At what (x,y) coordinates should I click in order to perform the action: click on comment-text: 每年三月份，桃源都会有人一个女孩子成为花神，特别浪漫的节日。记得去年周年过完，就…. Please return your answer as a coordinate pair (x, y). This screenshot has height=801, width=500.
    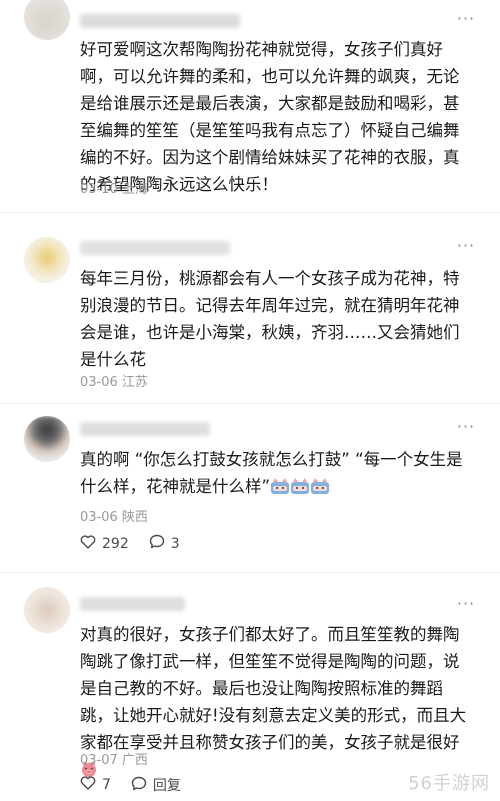
    Looking at the image, I should click on (270, 319).